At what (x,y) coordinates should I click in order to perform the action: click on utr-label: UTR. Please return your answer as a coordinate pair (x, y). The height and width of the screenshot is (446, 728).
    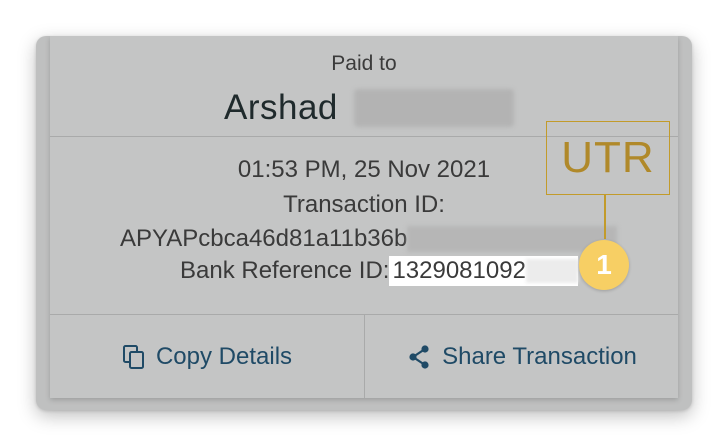
    Looking at the image, I should click on (608, 157).